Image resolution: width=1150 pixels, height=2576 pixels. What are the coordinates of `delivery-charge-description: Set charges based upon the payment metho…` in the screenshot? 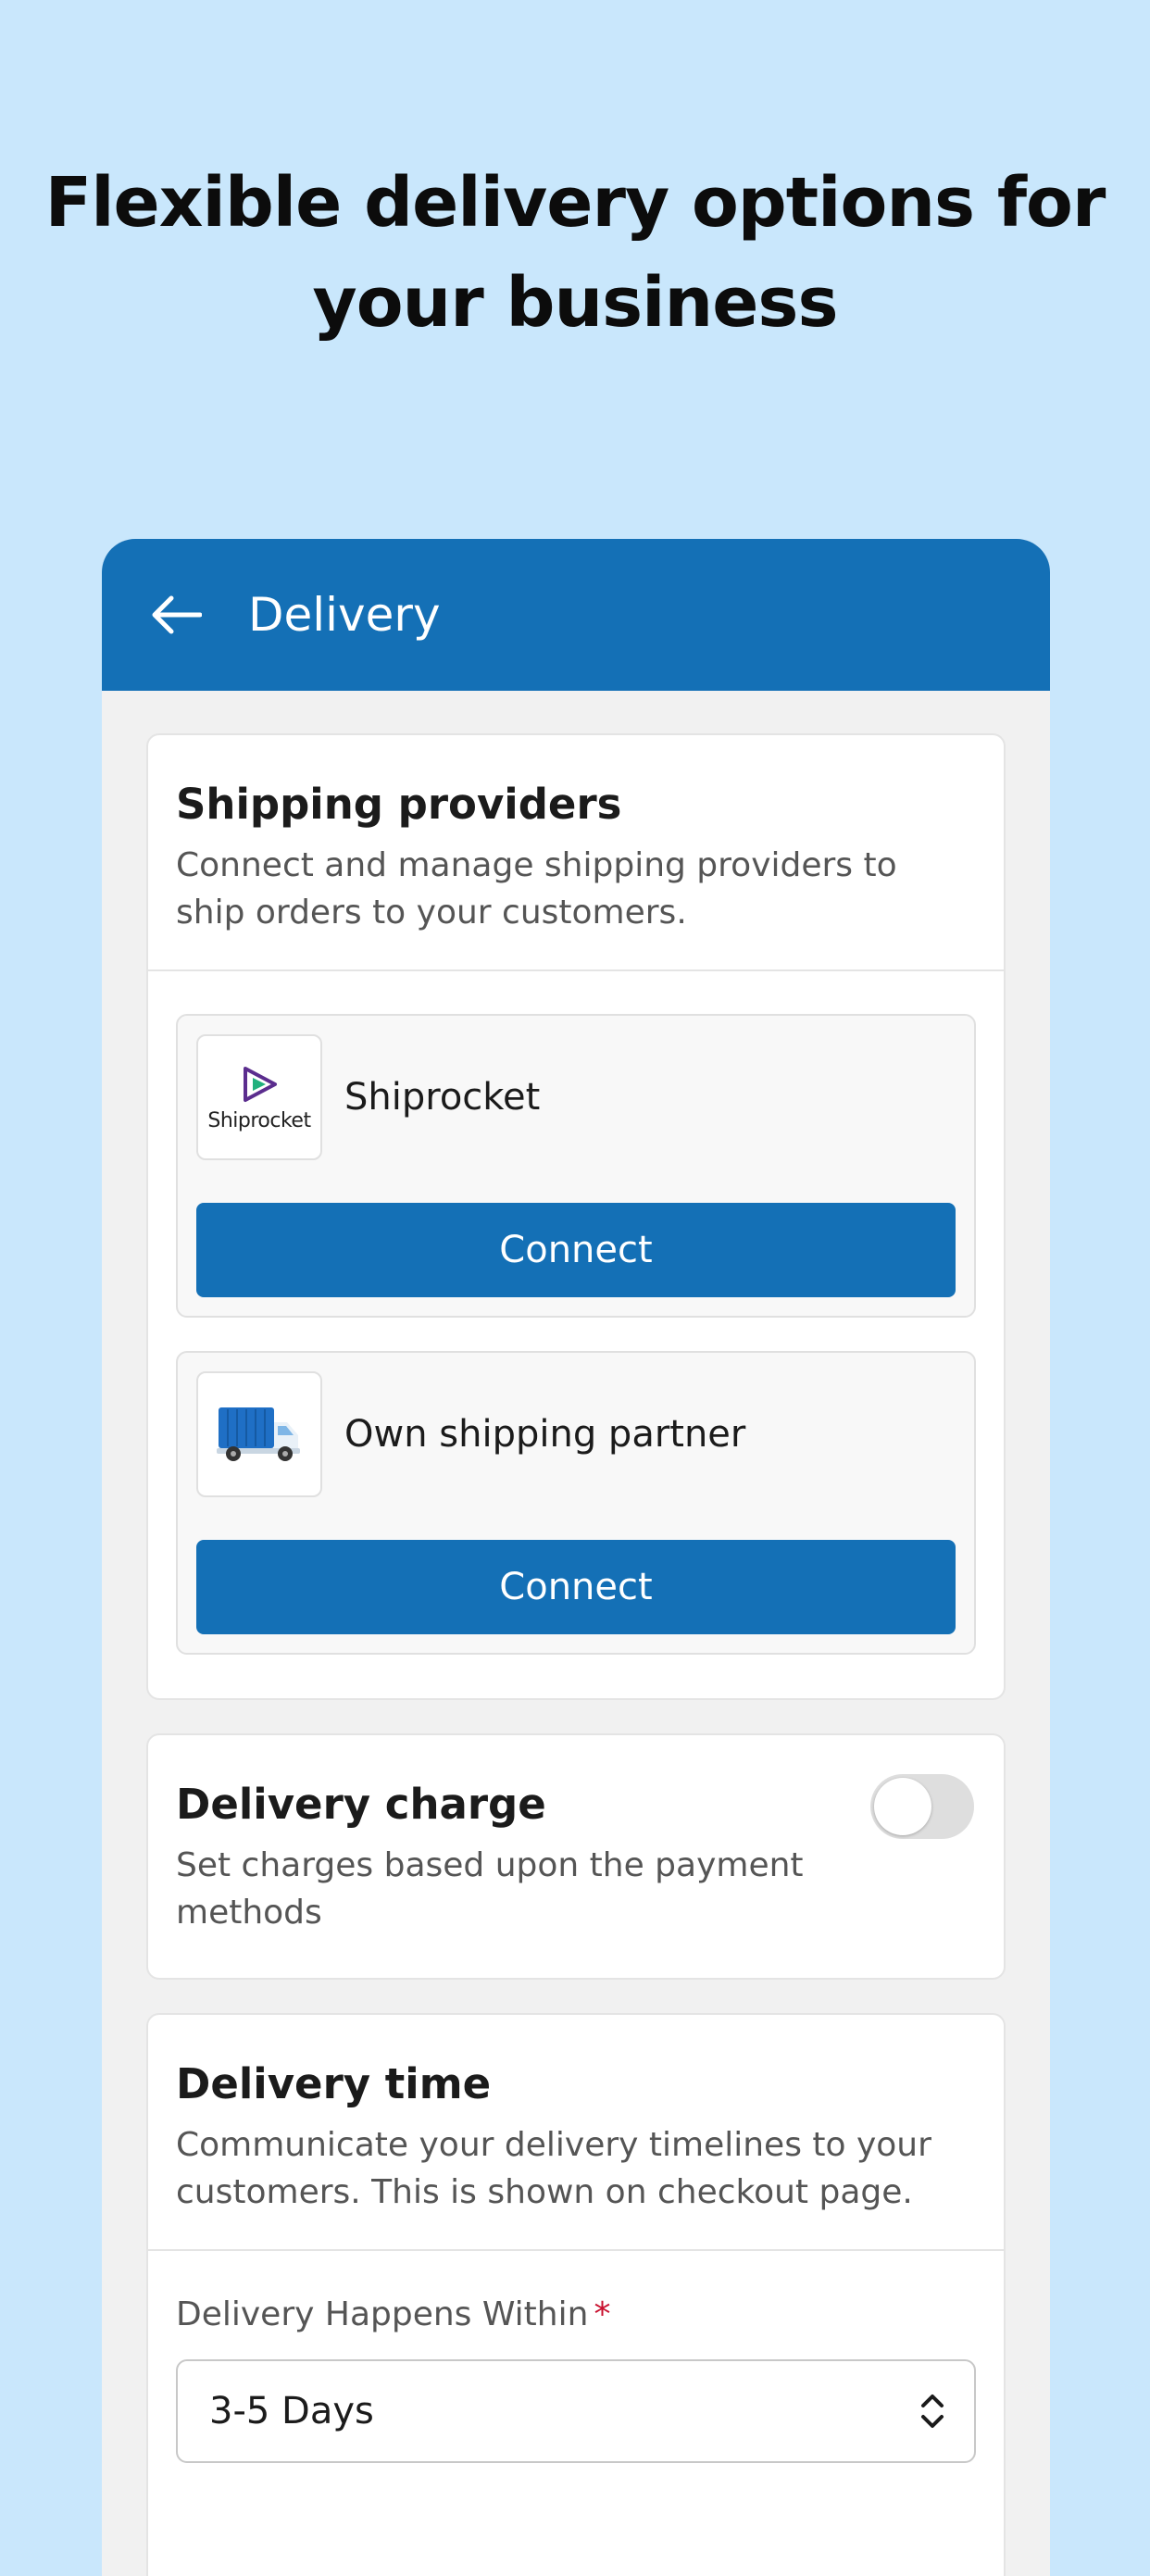 It's located at (490, 1889).